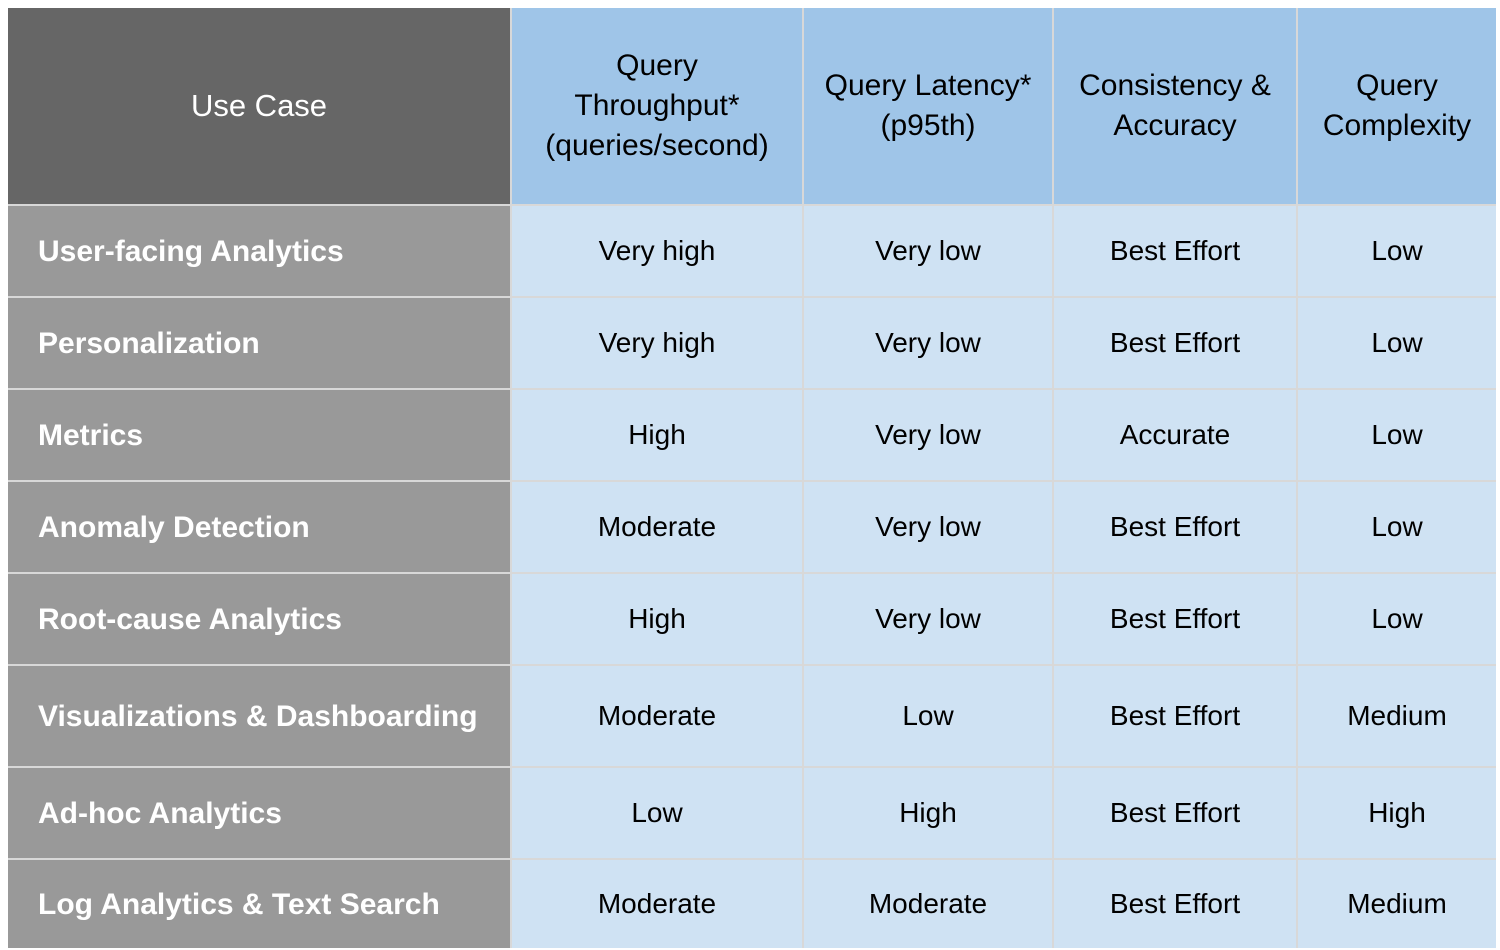 This screenshot has height=950, width=1500. Describe the element at coordinates (928, 125) in the screenshot. I see `header-line: (p95th)` at that location.